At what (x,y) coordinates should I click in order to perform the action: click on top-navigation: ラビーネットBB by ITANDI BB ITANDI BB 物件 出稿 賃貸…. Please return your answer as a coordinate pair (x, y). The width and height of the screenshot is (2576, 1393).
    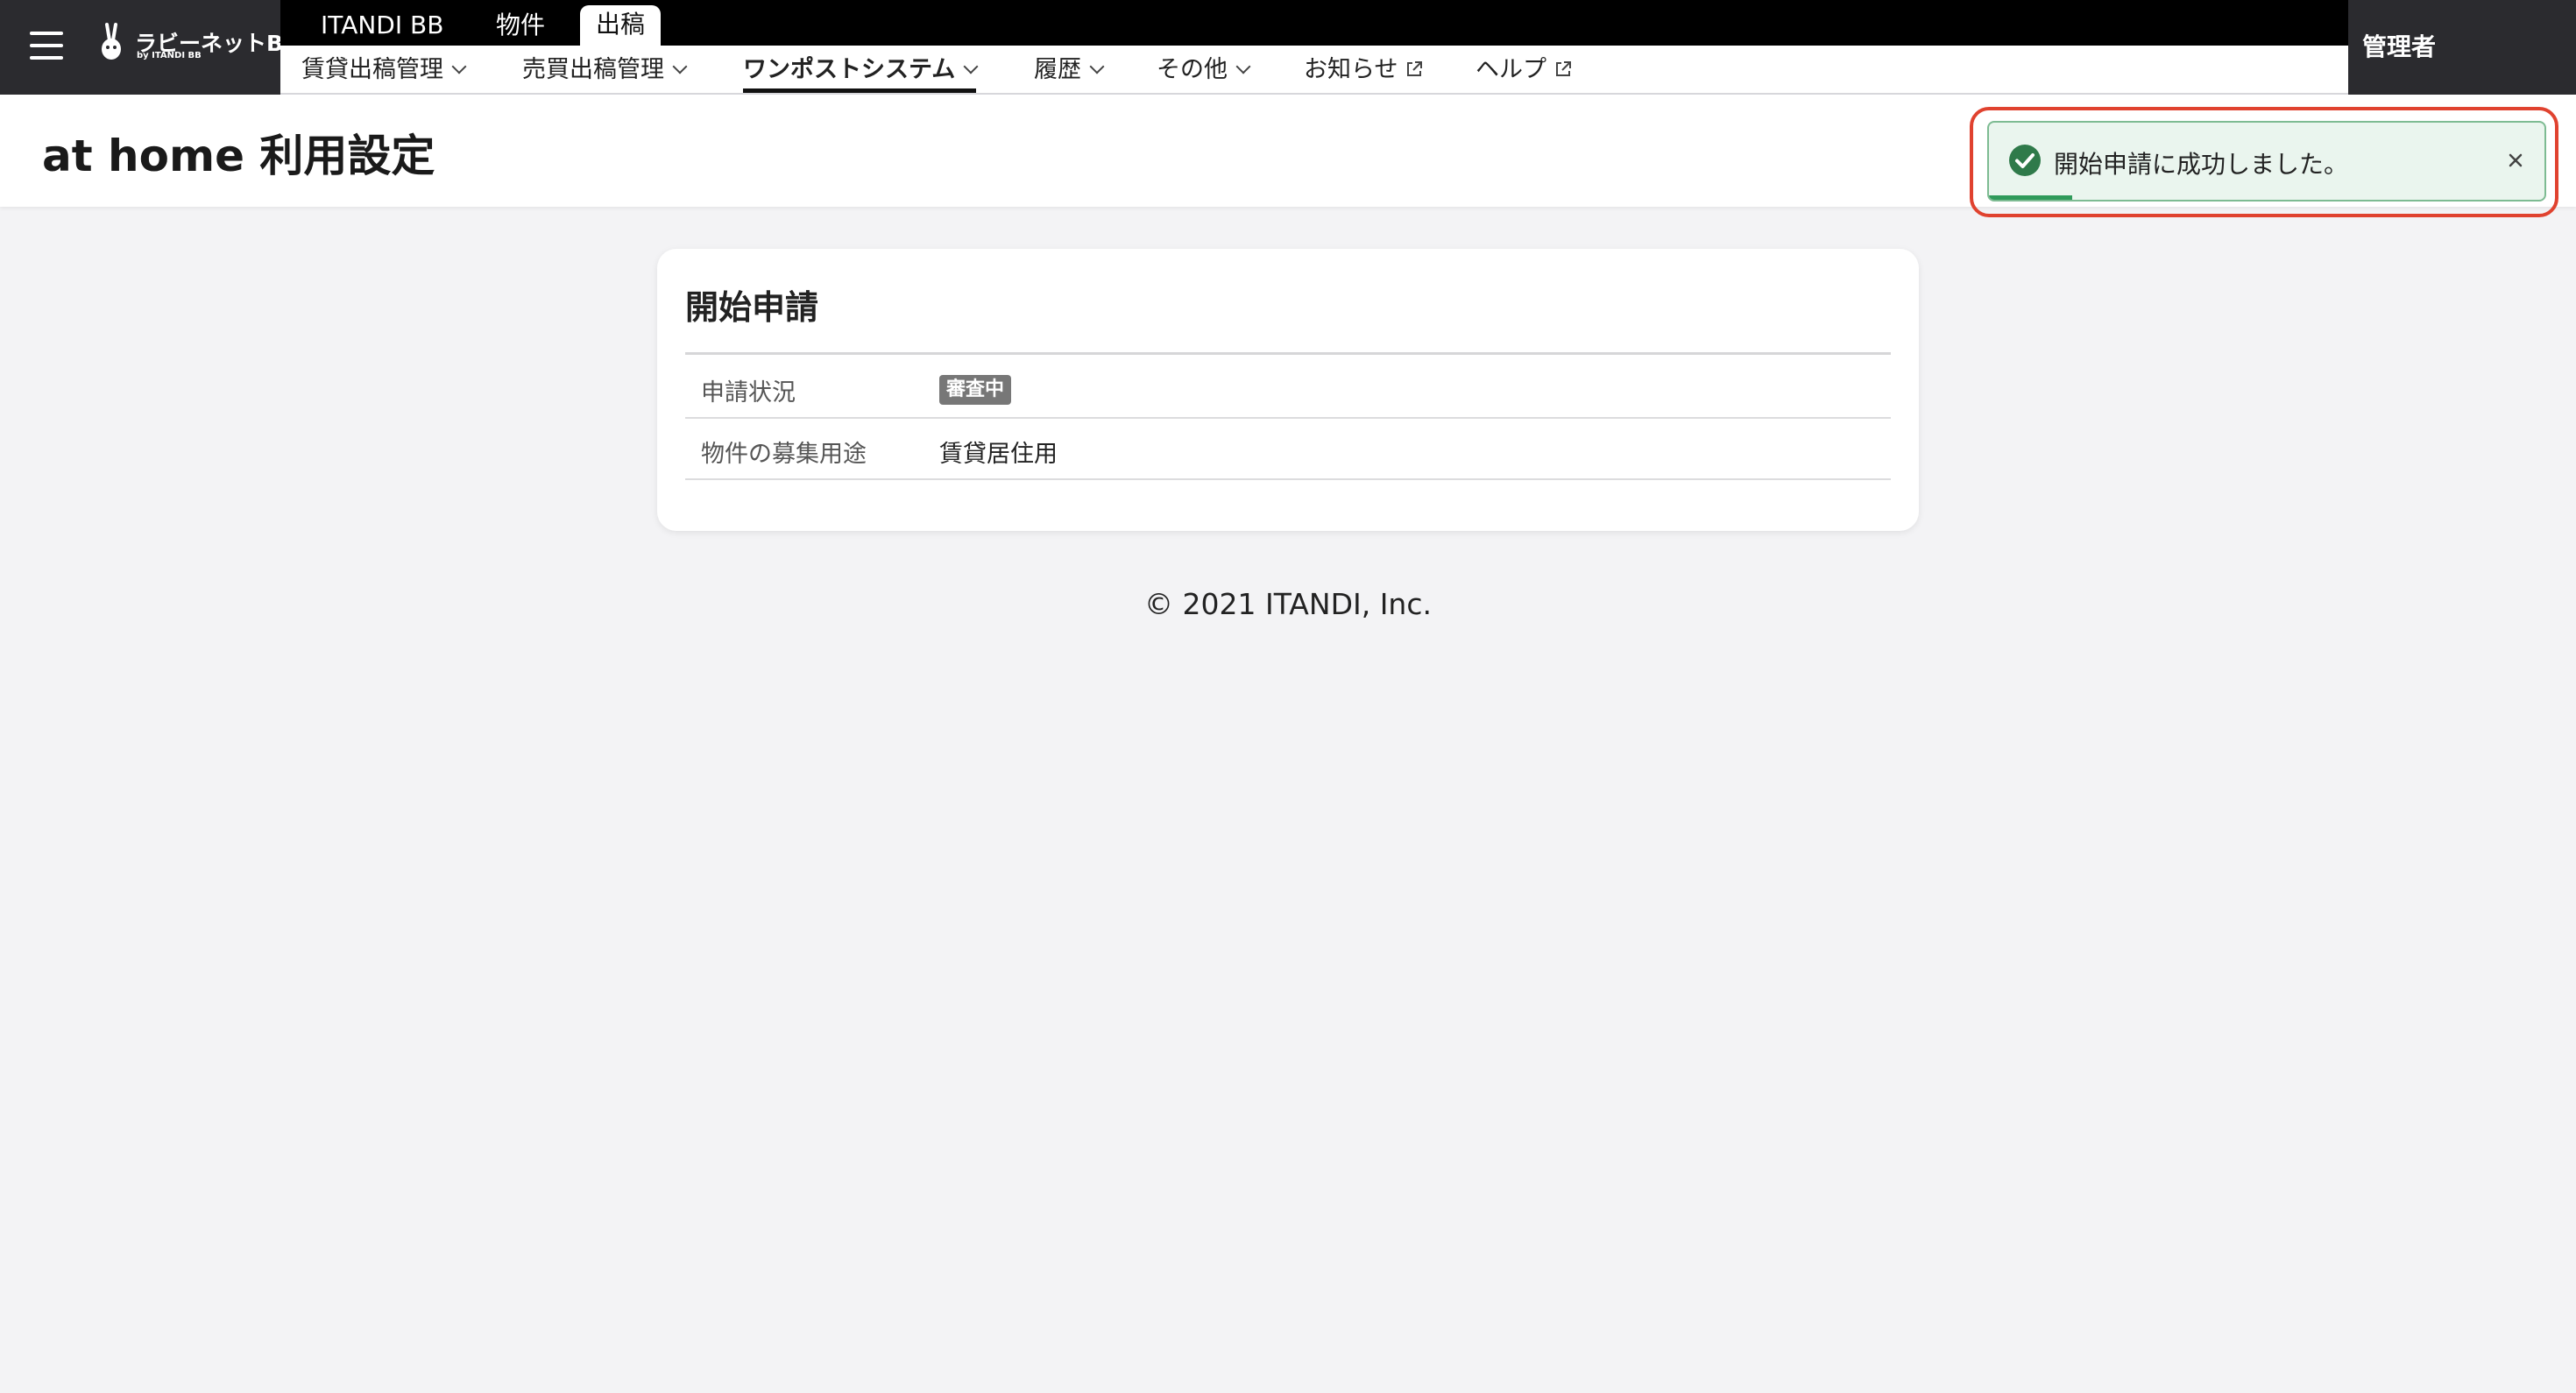
    Looking at the image, I should click on (1288, 48).